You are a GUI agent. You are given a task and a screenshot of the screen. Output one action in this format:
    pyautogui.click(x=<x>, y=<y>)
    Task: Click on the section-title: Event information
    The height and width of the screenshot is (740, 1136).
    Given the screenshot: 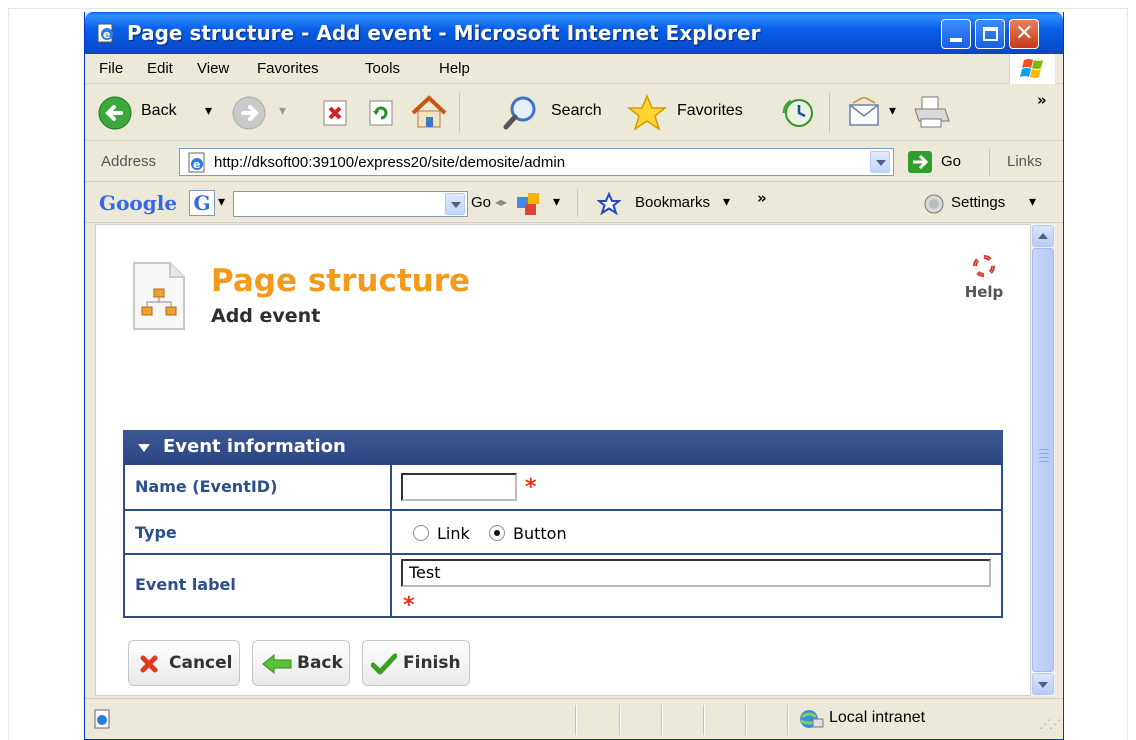 What is the action you would take?
    pyautogui.click(x=254, y=446)
    